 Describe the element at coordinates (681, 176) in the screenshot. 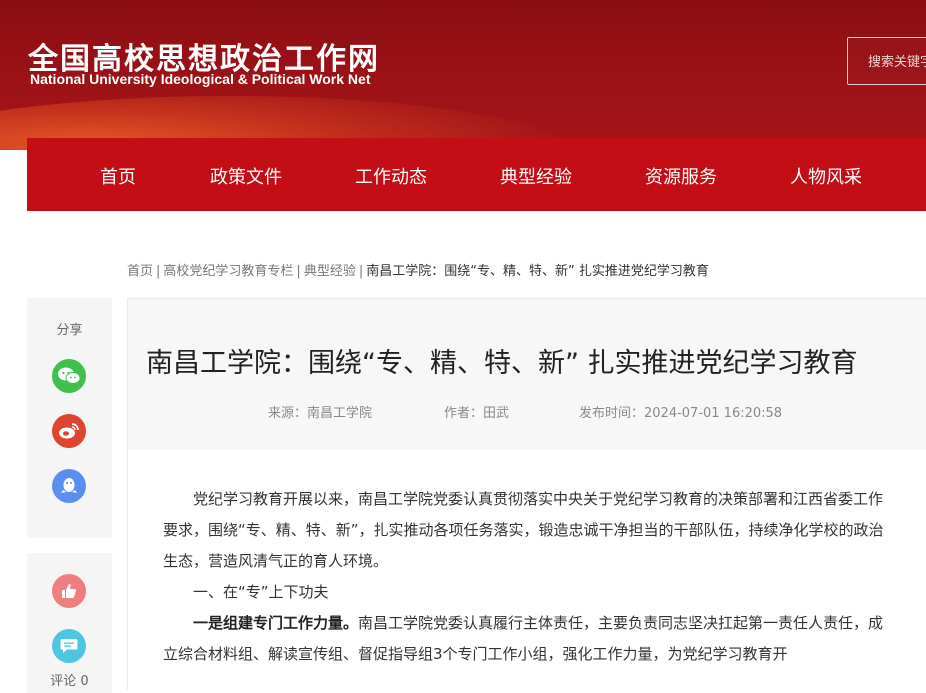

I see `nav-item-resources: 资源服务` at that location.